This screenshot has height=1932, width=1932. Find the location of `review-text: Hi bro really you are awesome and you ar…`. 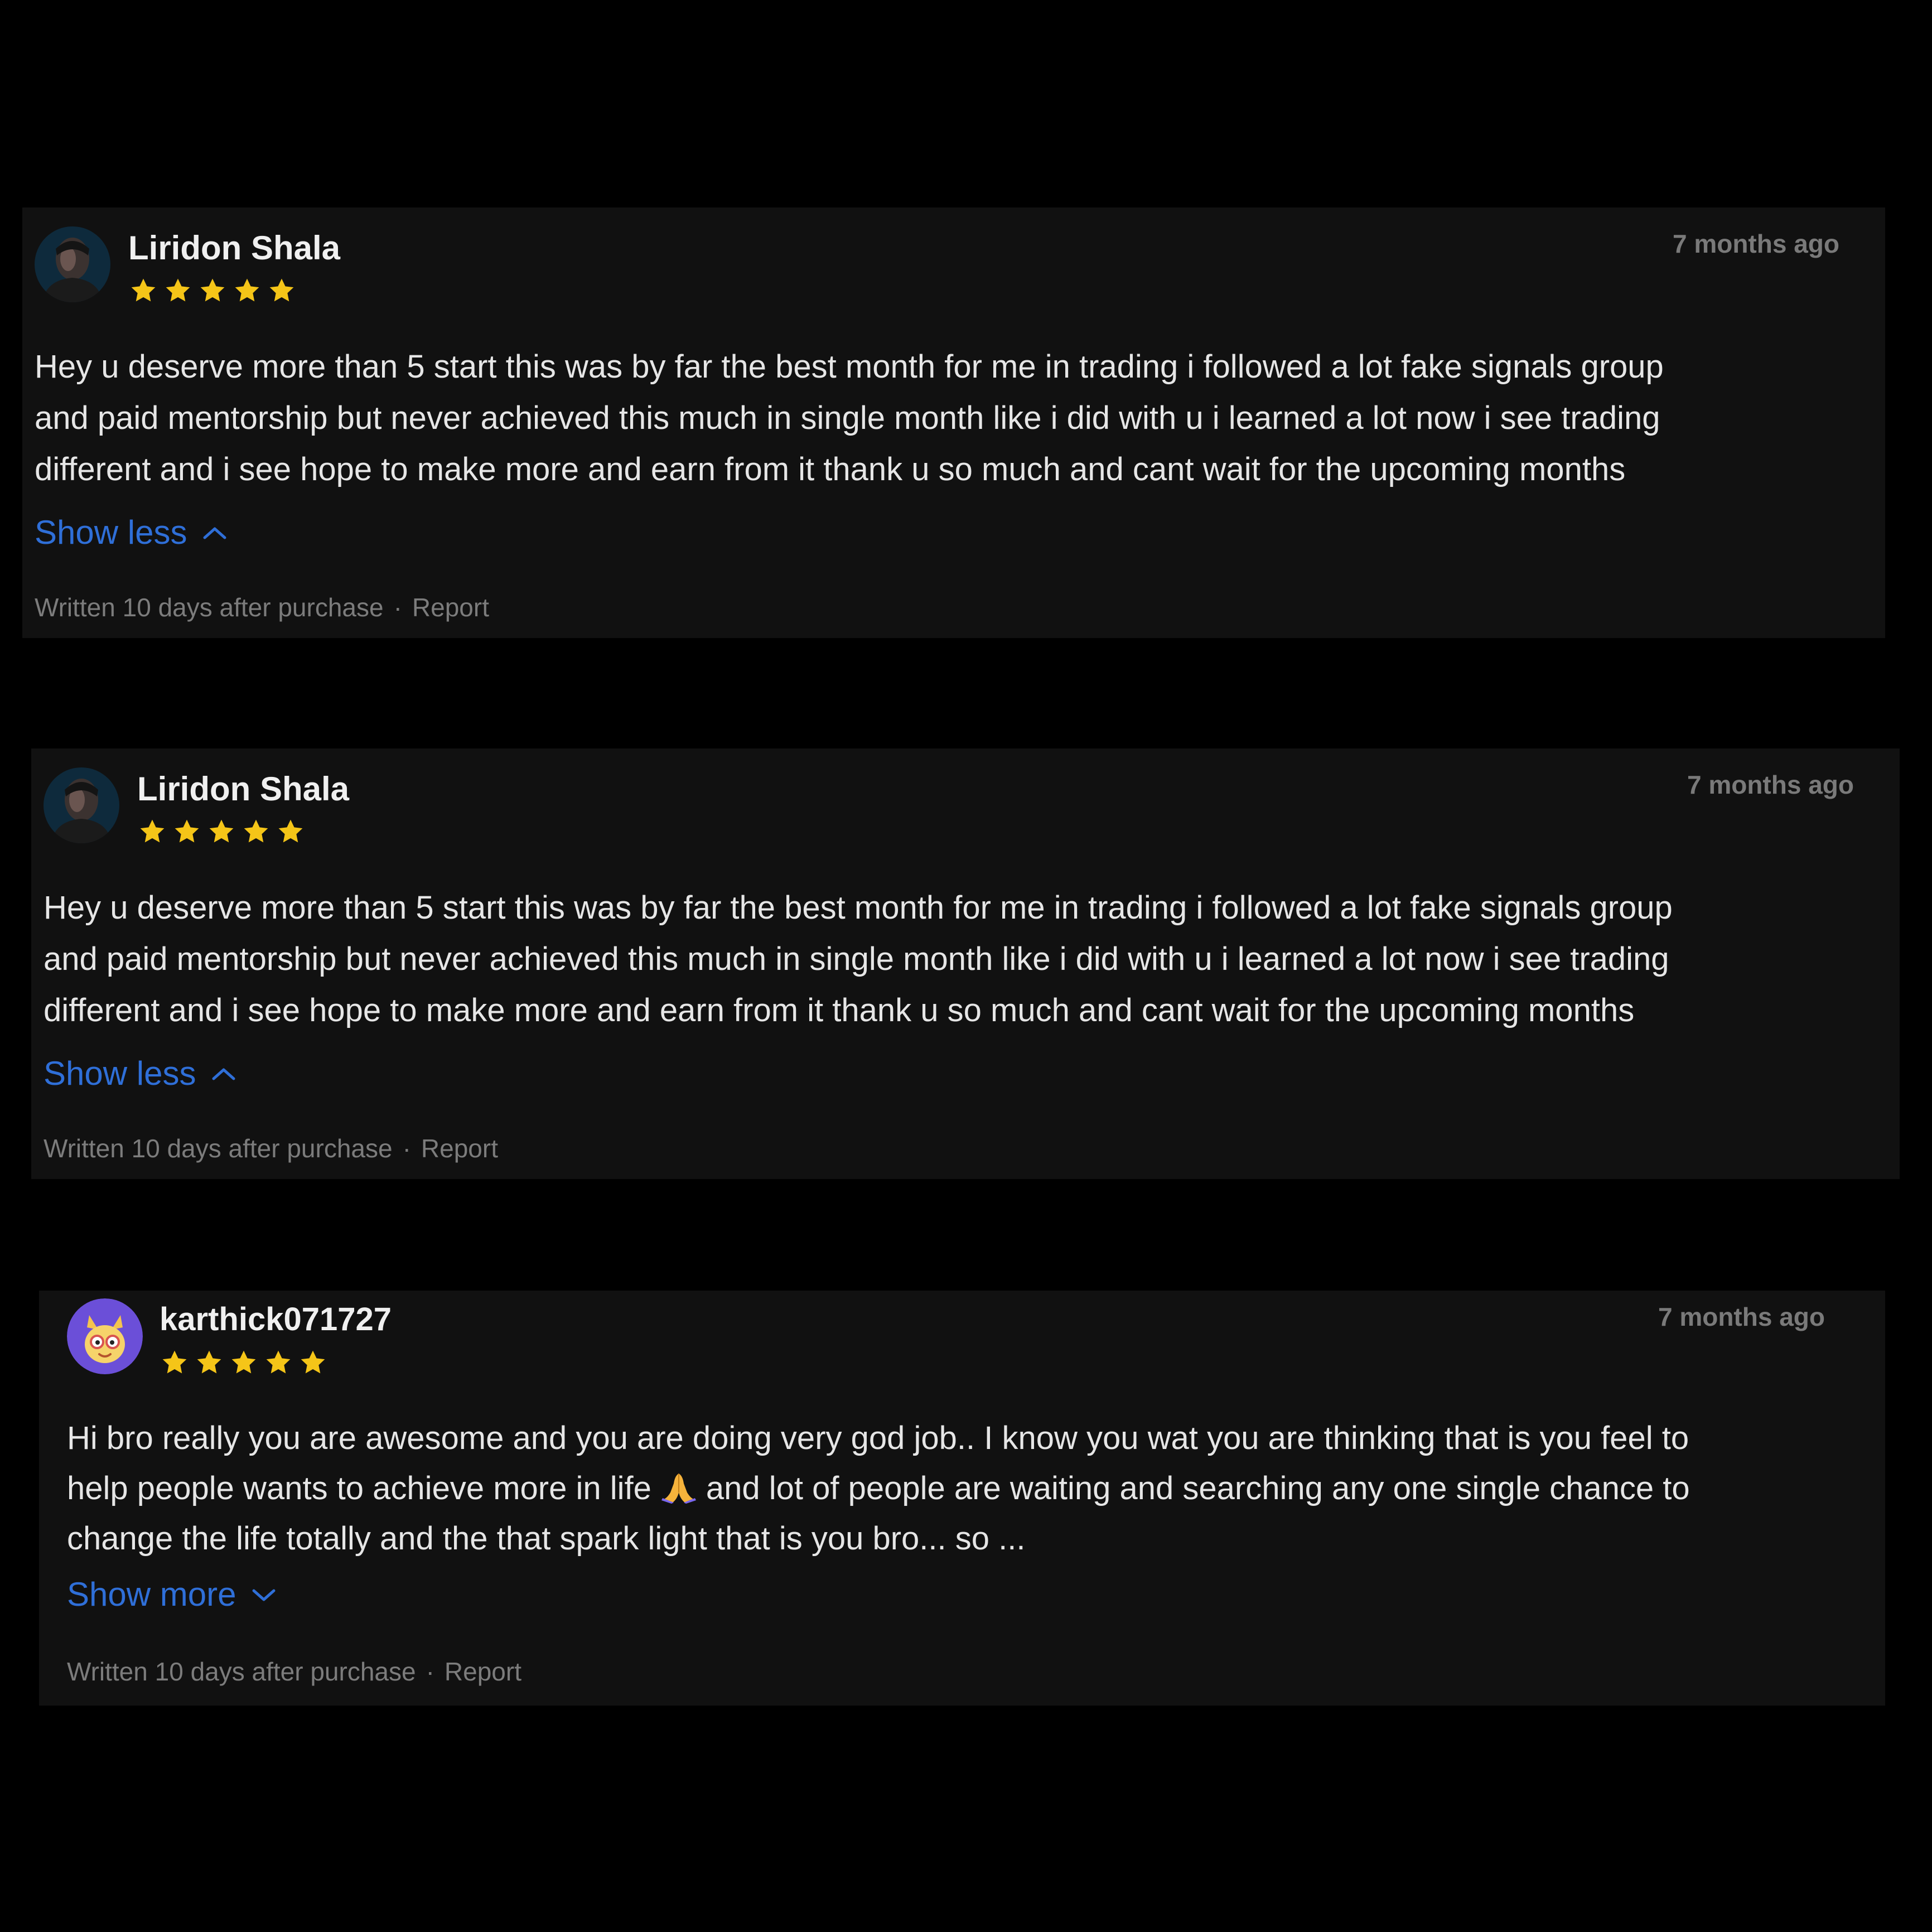

review-text: Hi bro really you are awesome and you ar… is located at coordinates (967, 1488).